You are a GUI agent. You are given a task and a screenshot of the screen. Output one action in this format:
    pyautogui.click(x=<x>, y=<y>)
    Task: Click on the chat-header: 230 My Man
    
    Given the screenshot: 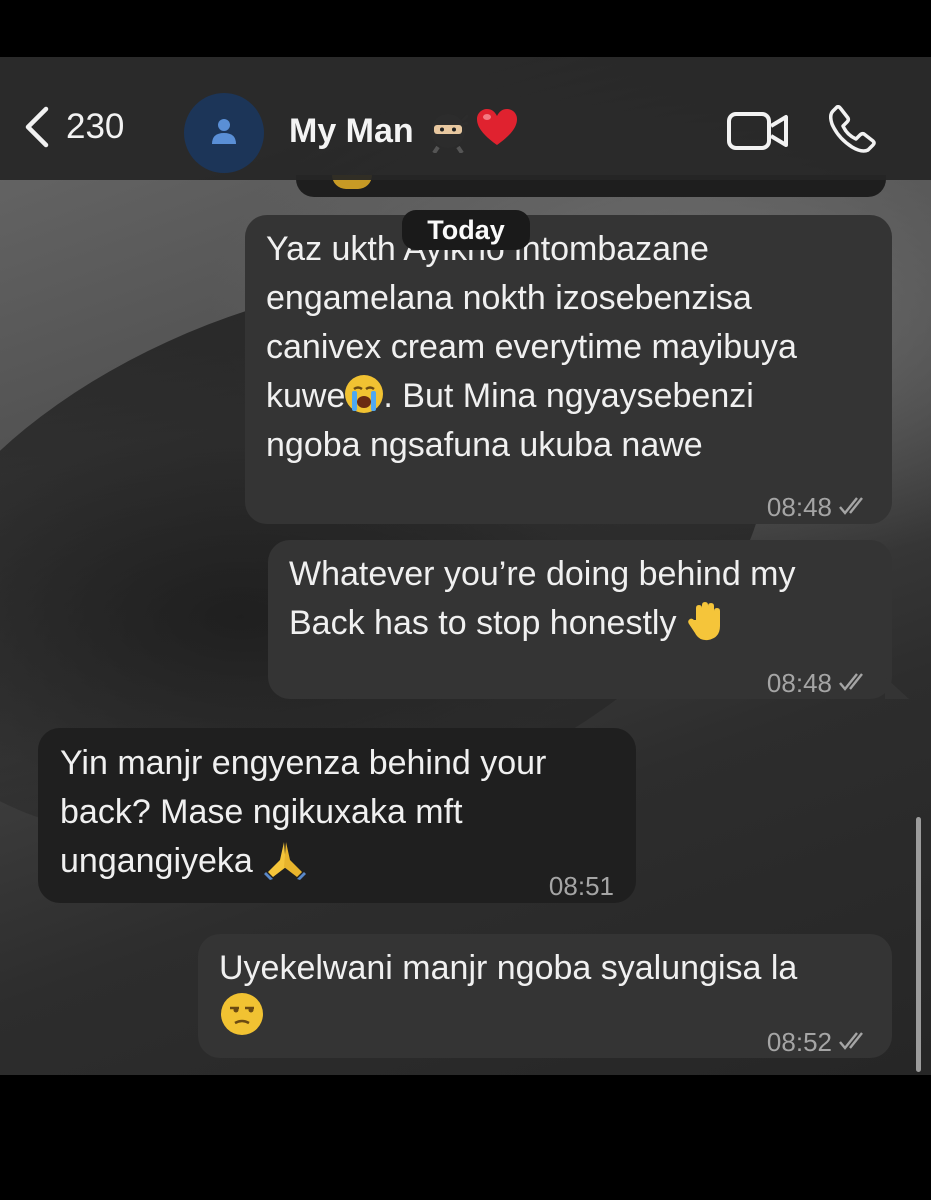 What is the action you would take?
    pyautogui.click(x=465, y=118)
    